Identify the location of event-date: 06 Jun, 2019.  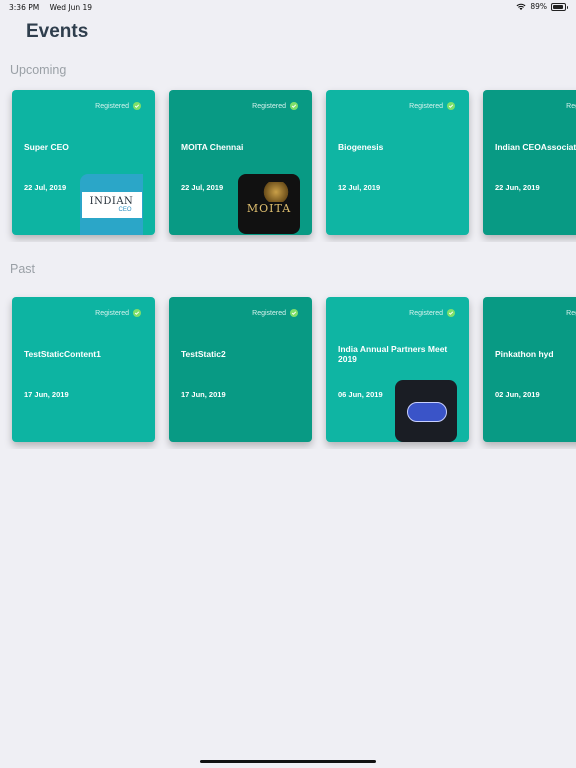
(360, 394).